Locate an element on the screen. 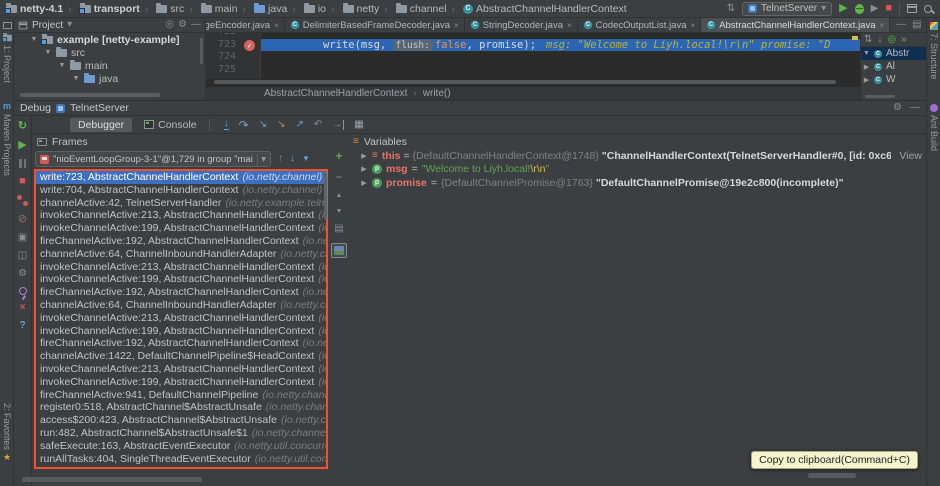 The width and height of the screenshot is (940, 486). more-icon: » is located at coordinates (904, 39).